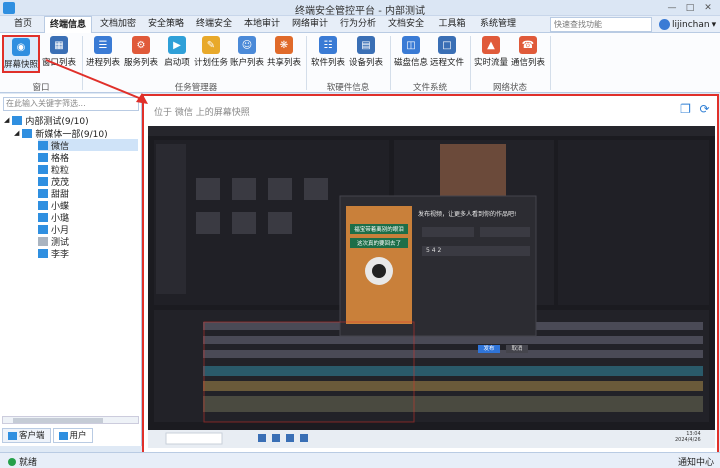 This screenshot has width=720, height=468. Describe the element at coordinates (21, 47) in the screenshot. I see `camera-icon: ◉` at that location.